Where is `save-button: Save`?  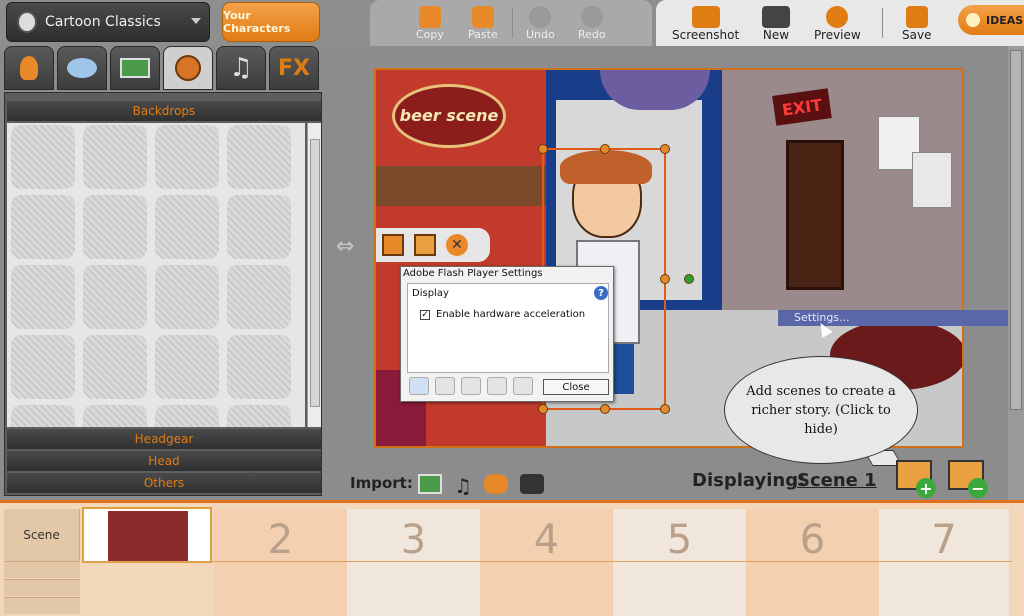
save-button: Save is located at coordinates (916, 24).